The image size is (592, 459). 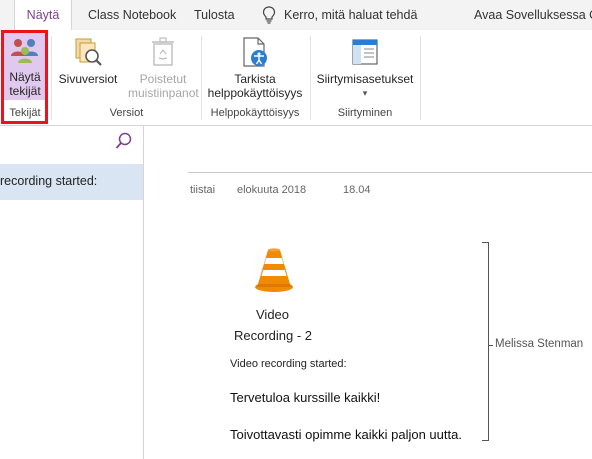 I want to click on deleted-notes-button: Poistetut muistiinpanot, so click(x=163, y=66).